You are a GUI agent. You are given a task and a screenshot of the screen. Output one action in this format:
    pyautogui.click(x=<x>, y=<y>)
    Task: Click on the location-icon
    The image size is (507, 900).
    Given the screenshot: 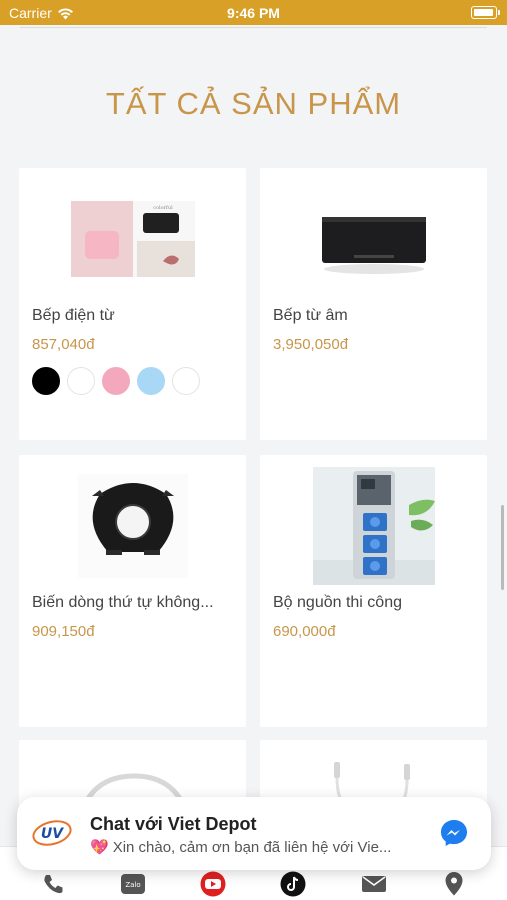 What is the action you would take?
    pyautogui.click(x=454, y=884)
    